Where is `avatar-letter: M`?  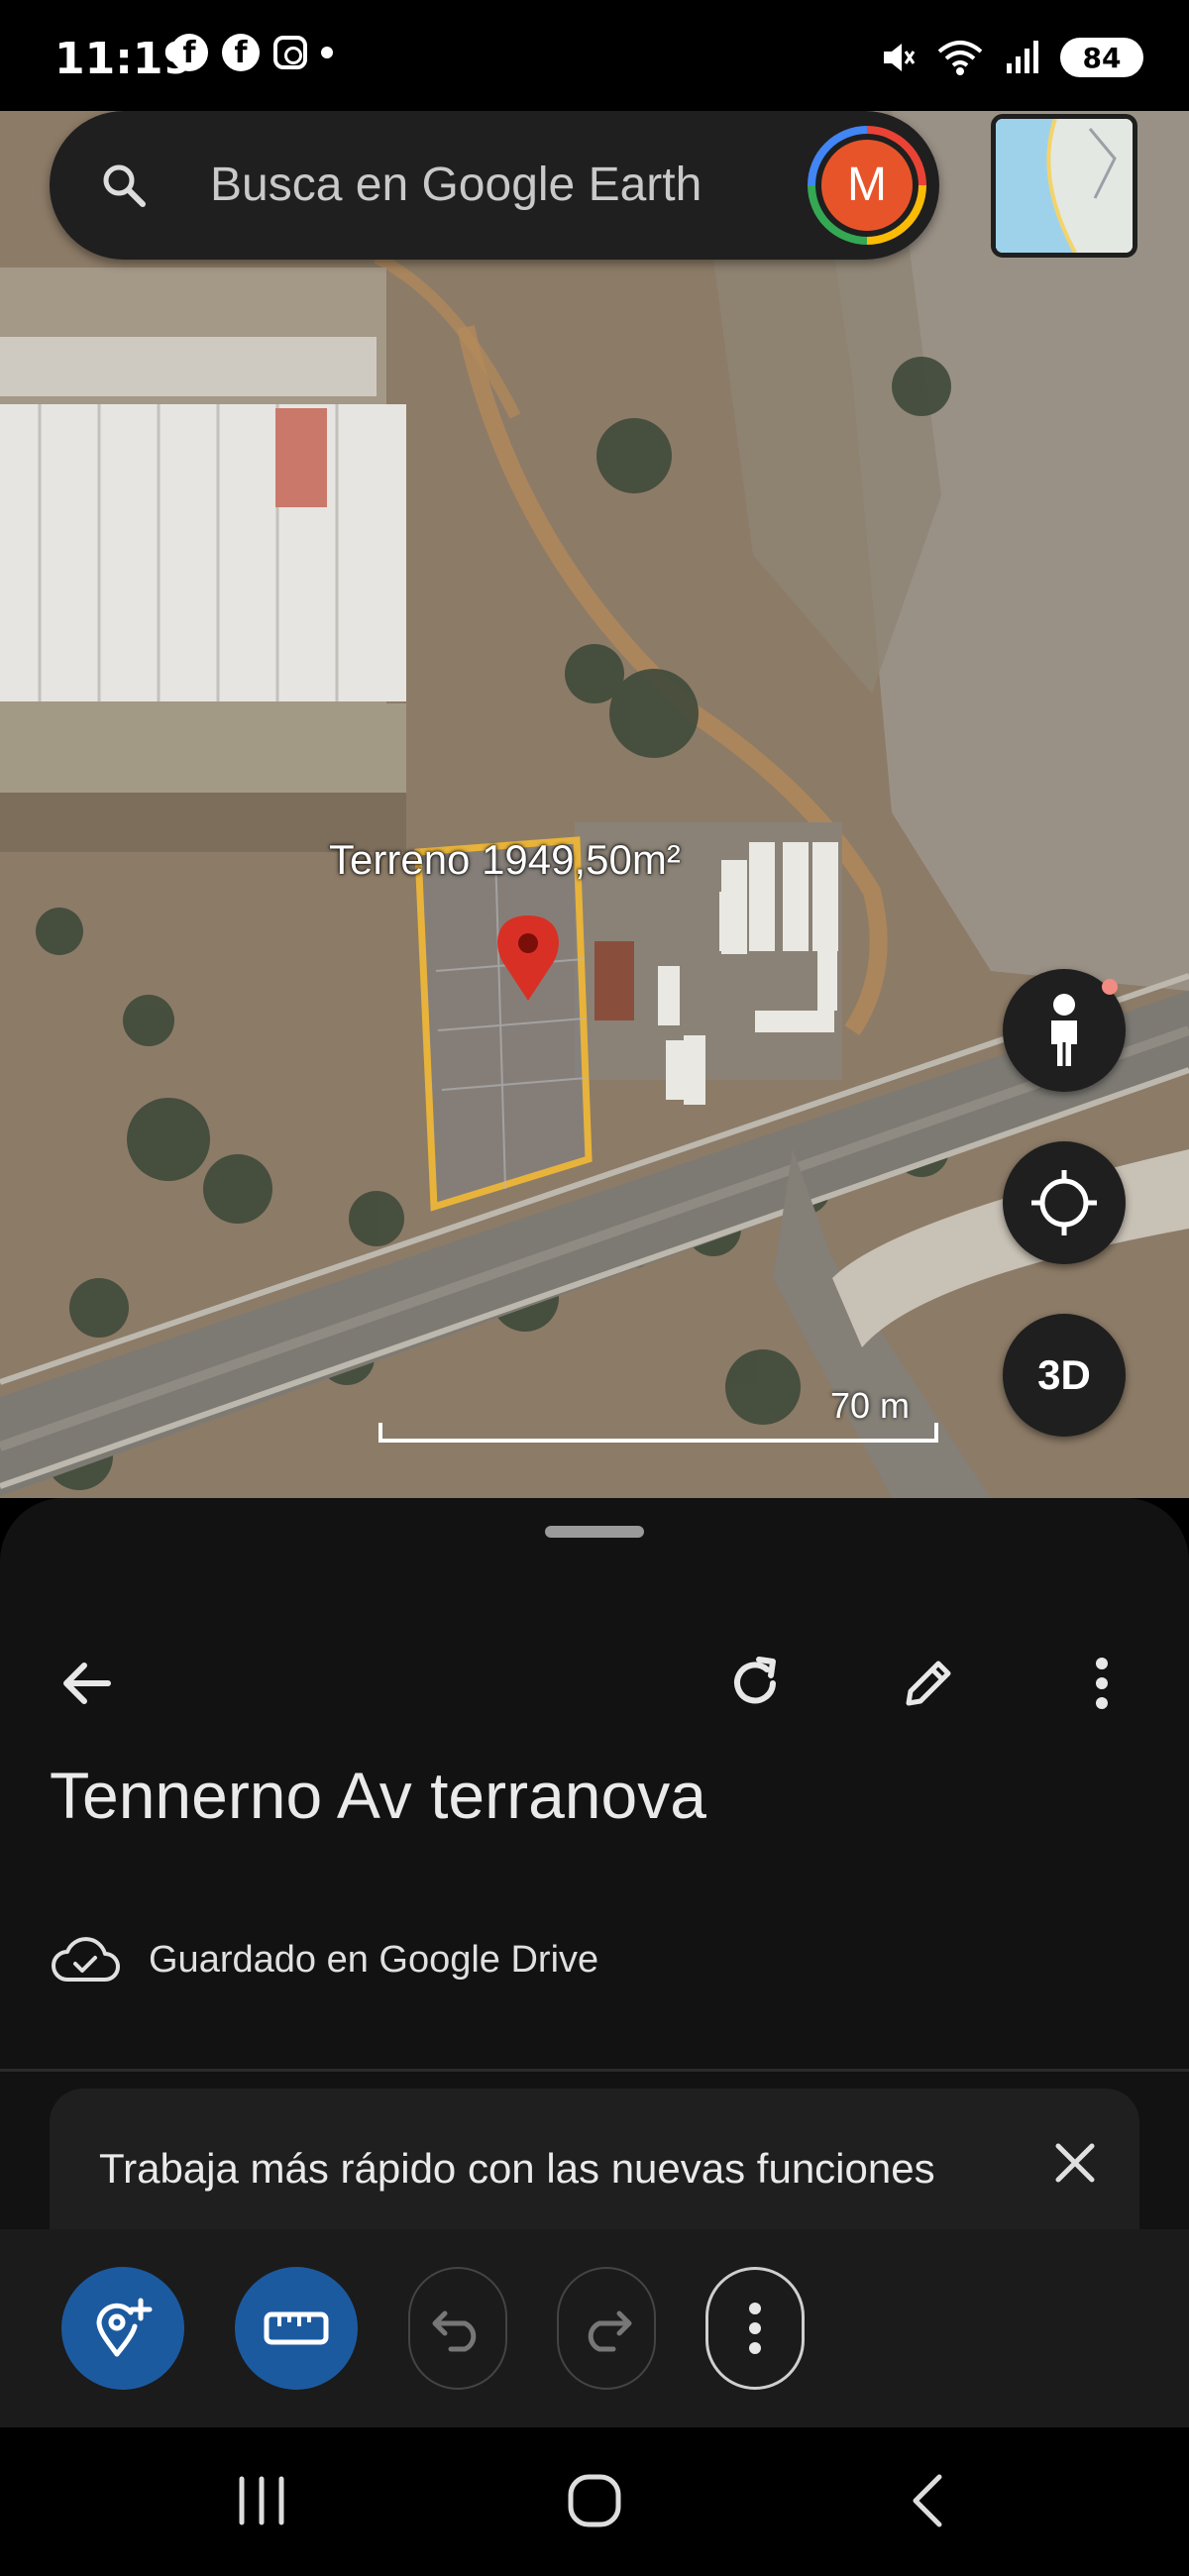
avatar-letter: M is located at coordinates (867, 185).